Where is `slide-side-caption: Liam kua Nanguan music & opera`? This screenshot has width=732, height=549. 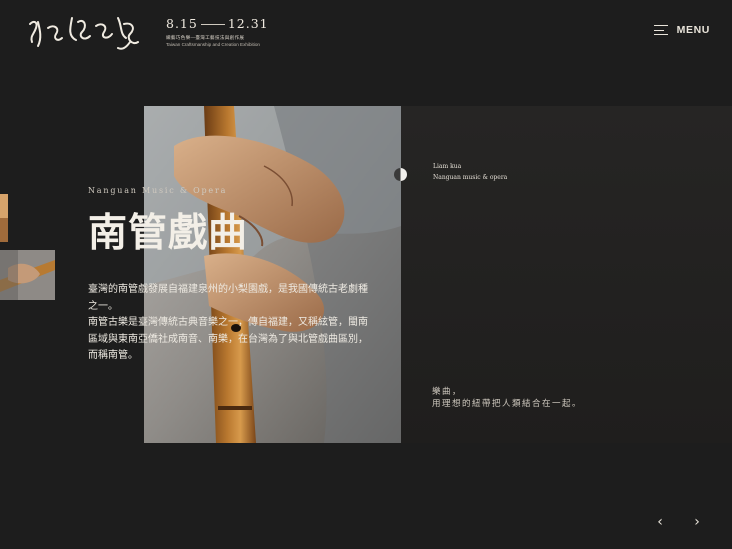 slide-side-caption: Liam kua Nanguan music & opera is located at coordinates (470, 172).